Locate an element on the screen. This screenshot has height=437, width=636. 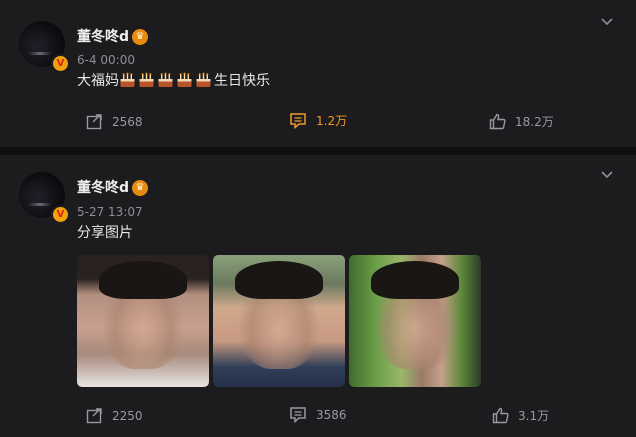
post-text-suffix: 生日快乐 is located at coordinates (242, 81).